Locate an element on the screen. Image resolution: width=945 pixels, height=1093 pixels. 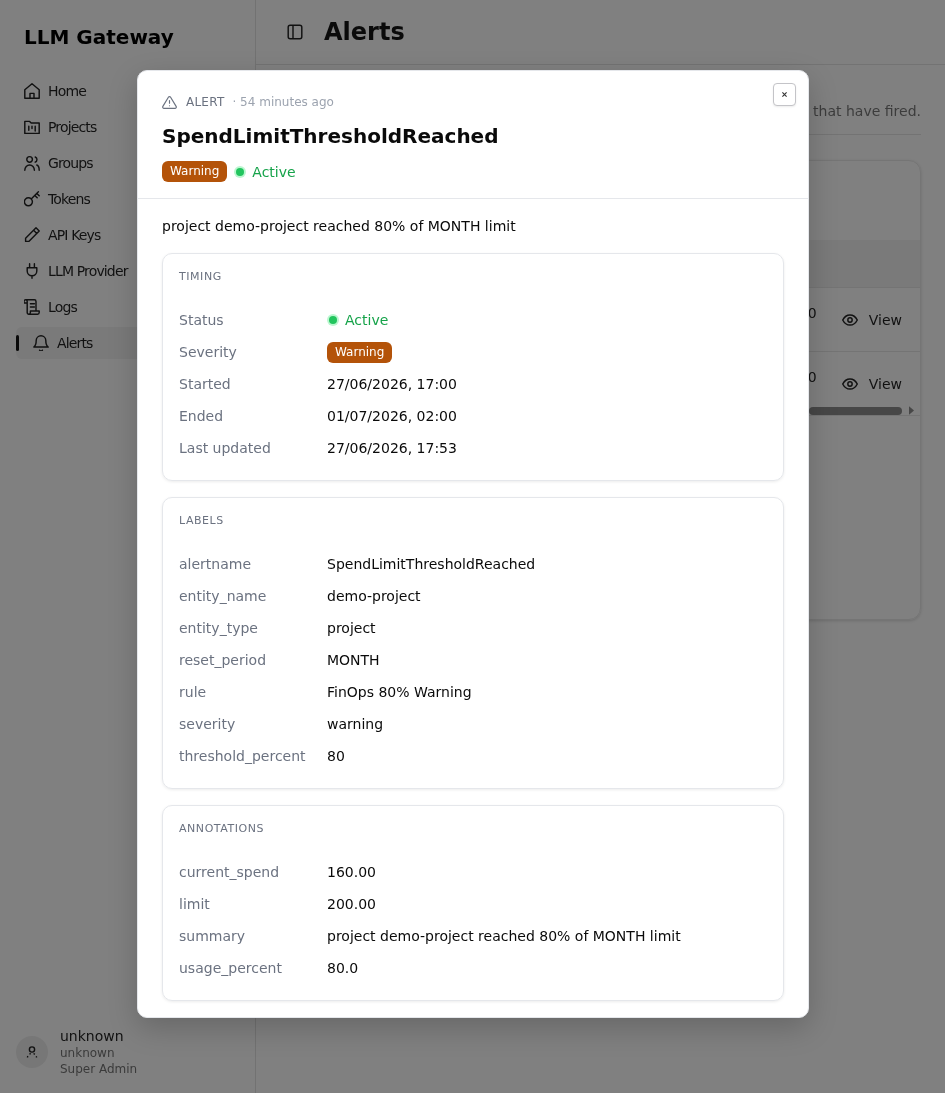
avatar-icon is located at coordinates (32, 1052).